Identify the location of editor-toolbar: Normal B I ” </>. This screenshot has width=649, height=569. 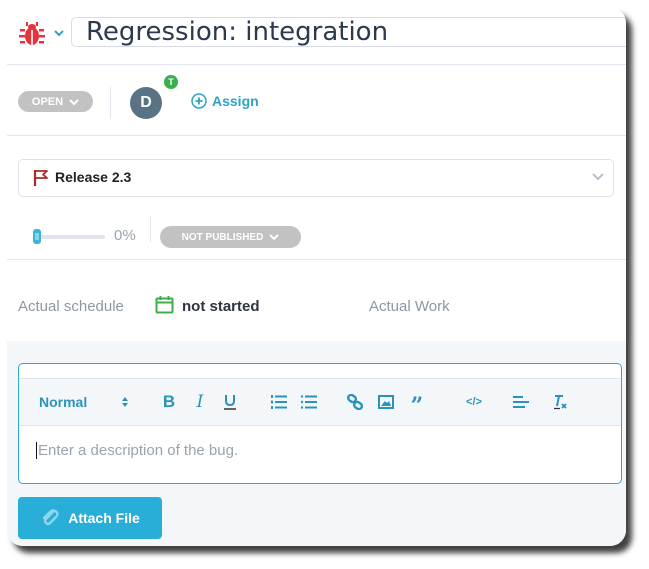
(320, 402).